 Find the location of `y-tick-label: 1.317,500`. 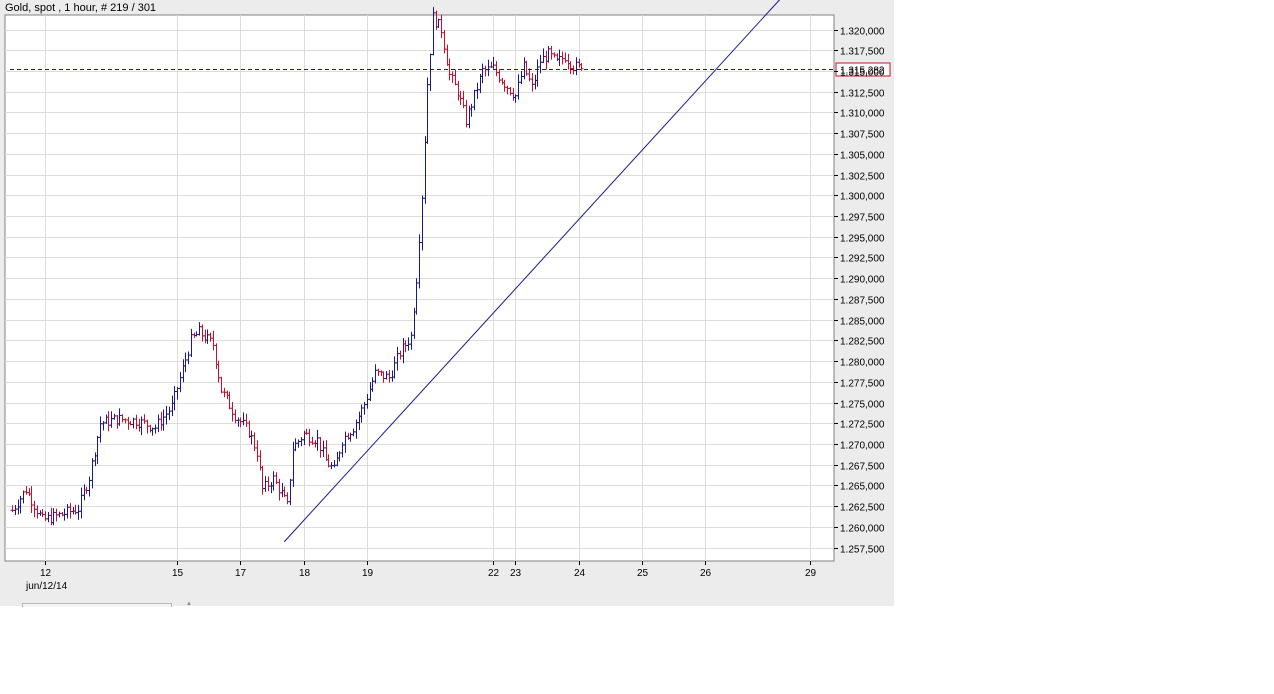

y-tick-label: 1.317,500 is located at coordinates (862, 52).